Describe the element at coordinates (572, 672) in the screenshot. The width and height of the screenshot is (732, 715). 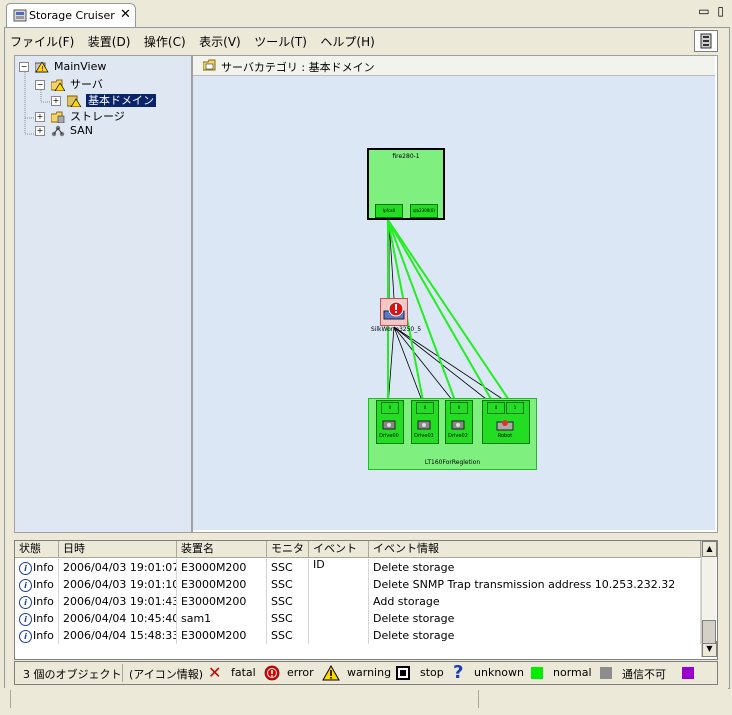
I see `legend-normal: normal` at that location.